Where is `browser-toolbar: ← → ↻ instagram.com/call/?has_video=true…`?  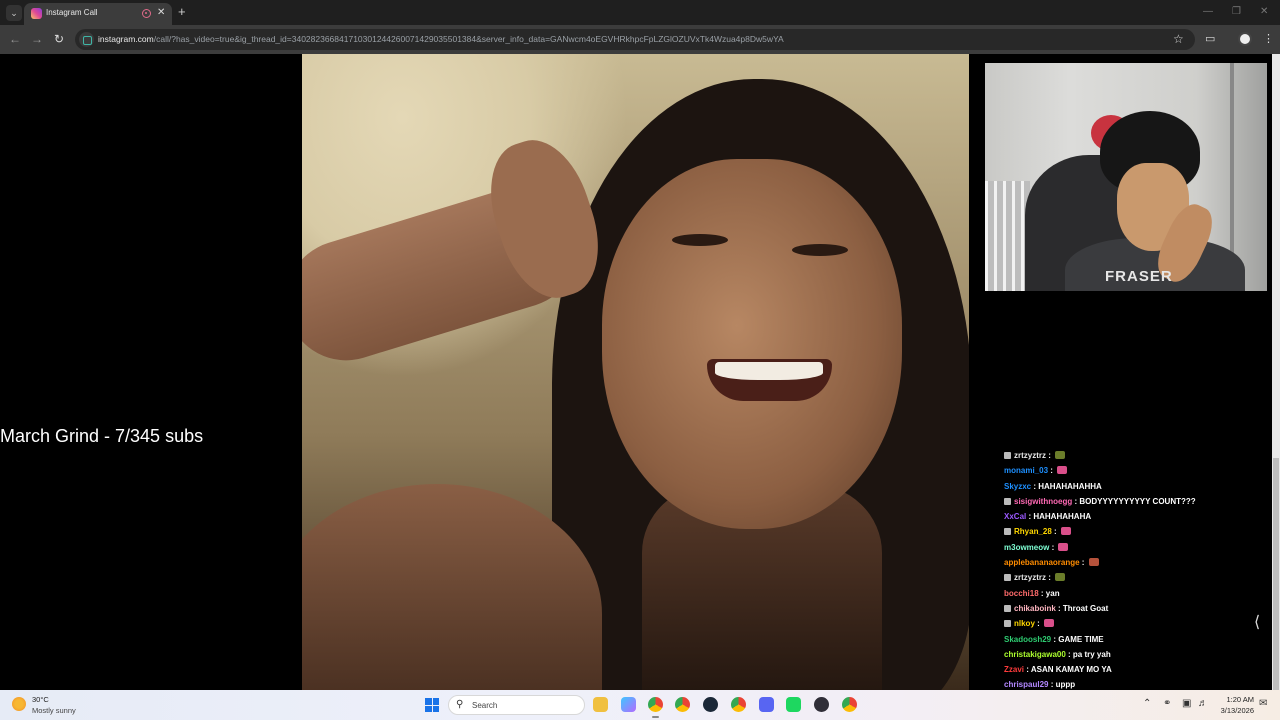 browser-toolbar: ← → ↻ instagram.com/call/?has_video=true… is located at coordinates (640, 39).